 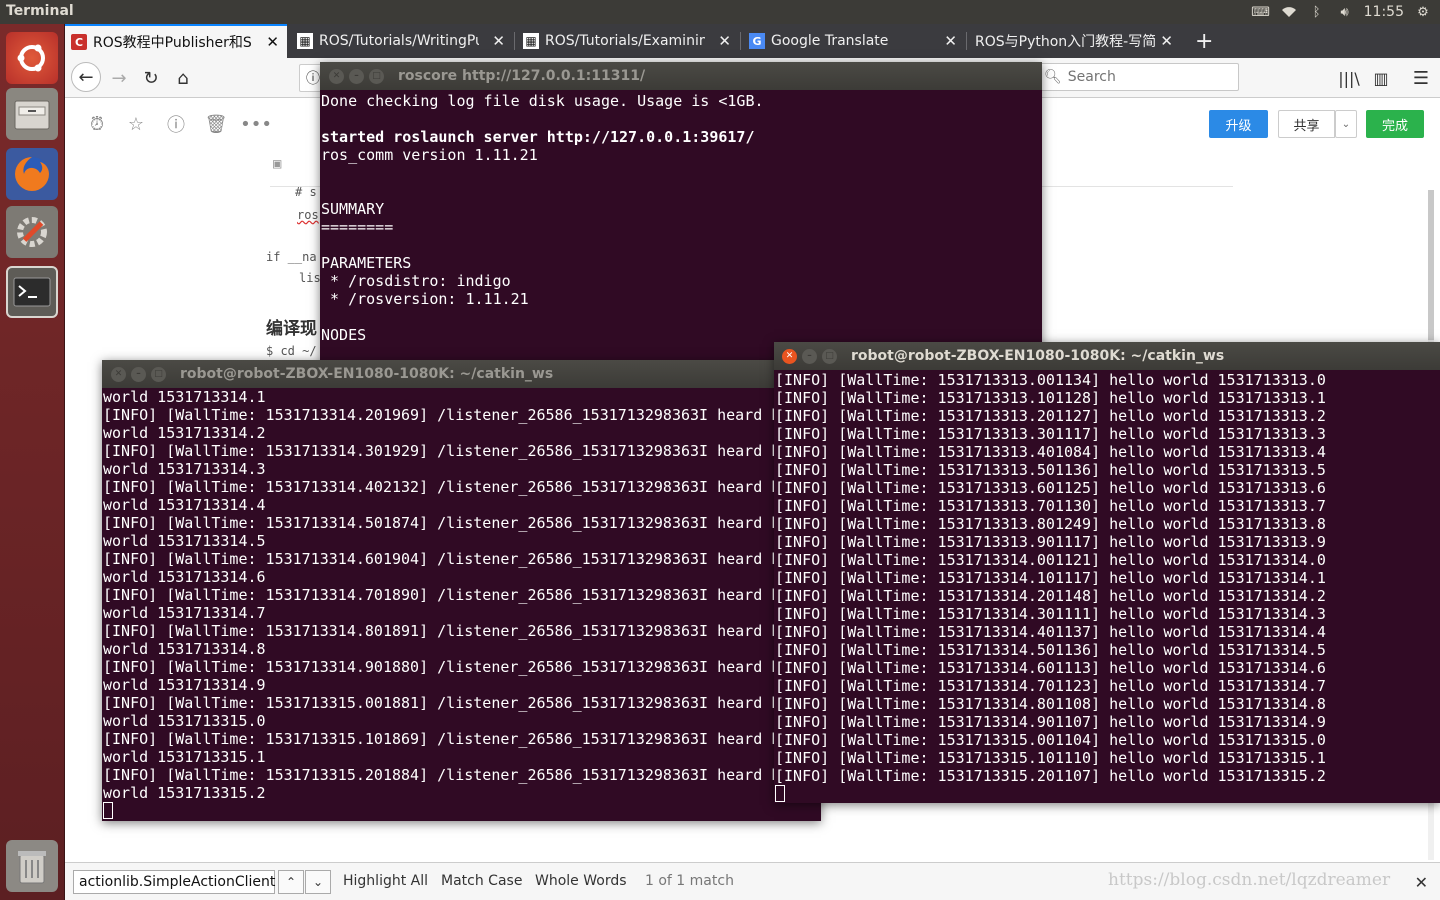 I want to click on hamburger-menu-icon: ☰, so click(x=1421, y=78).